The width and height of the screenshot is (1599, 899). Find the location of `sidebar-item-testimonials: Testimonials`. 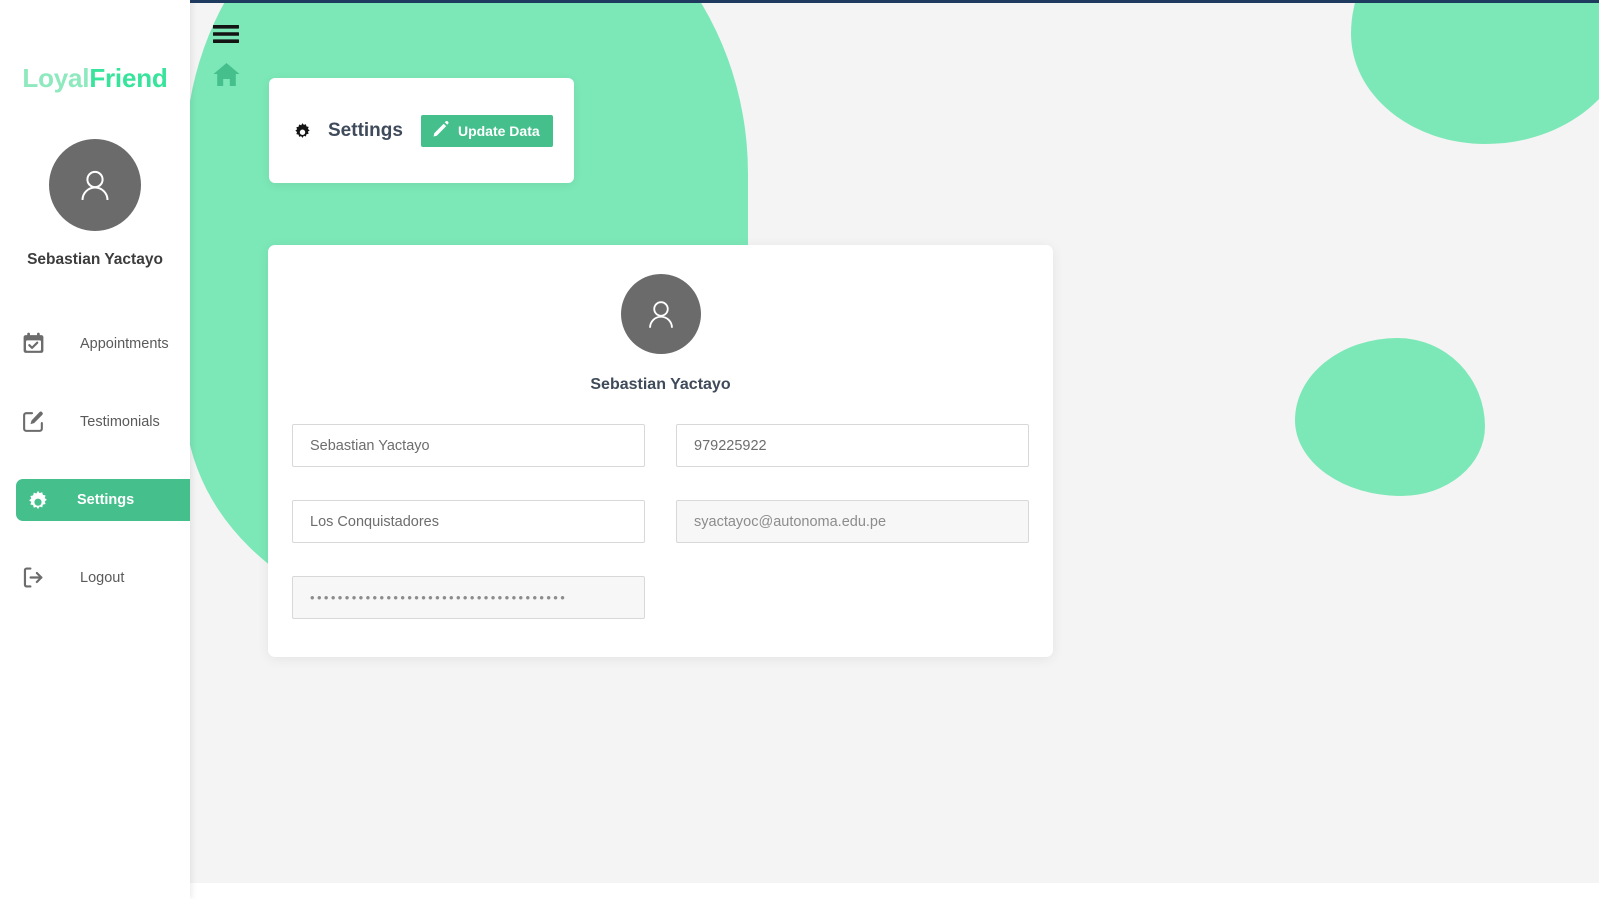

sidebar-item-testimonials: Testimonials is located at coordinates (95, 422).